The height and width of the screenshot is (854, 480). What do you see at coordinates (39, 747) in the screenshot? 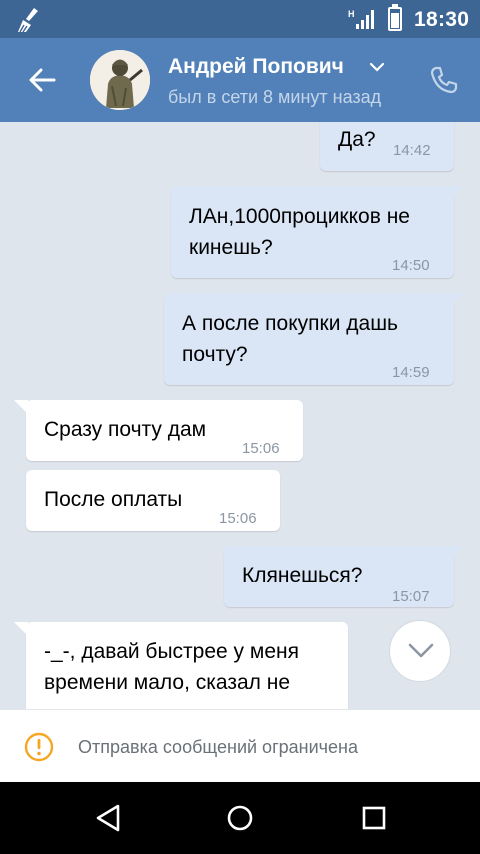
I see `warning-icon` at bounding box center [39, 747].